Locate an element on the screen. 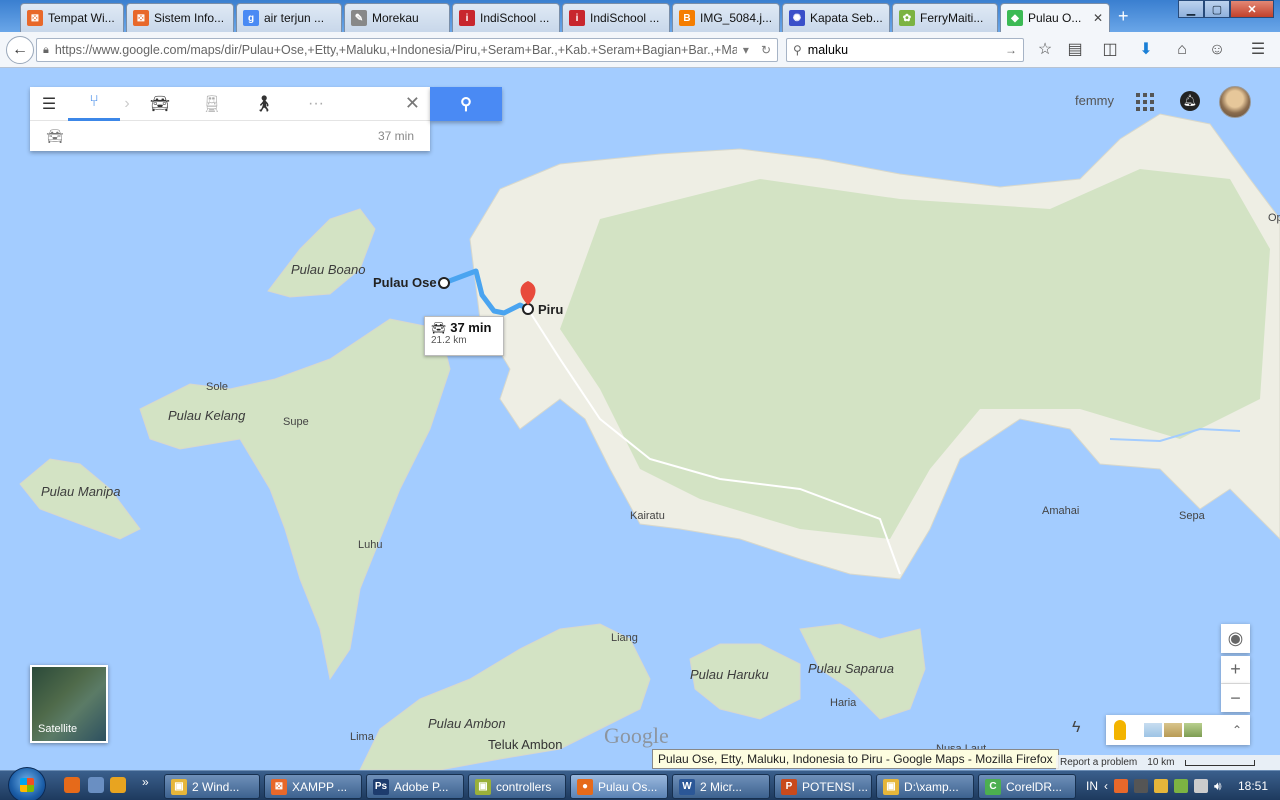  computer-icon is located at coordinates (96, 785).